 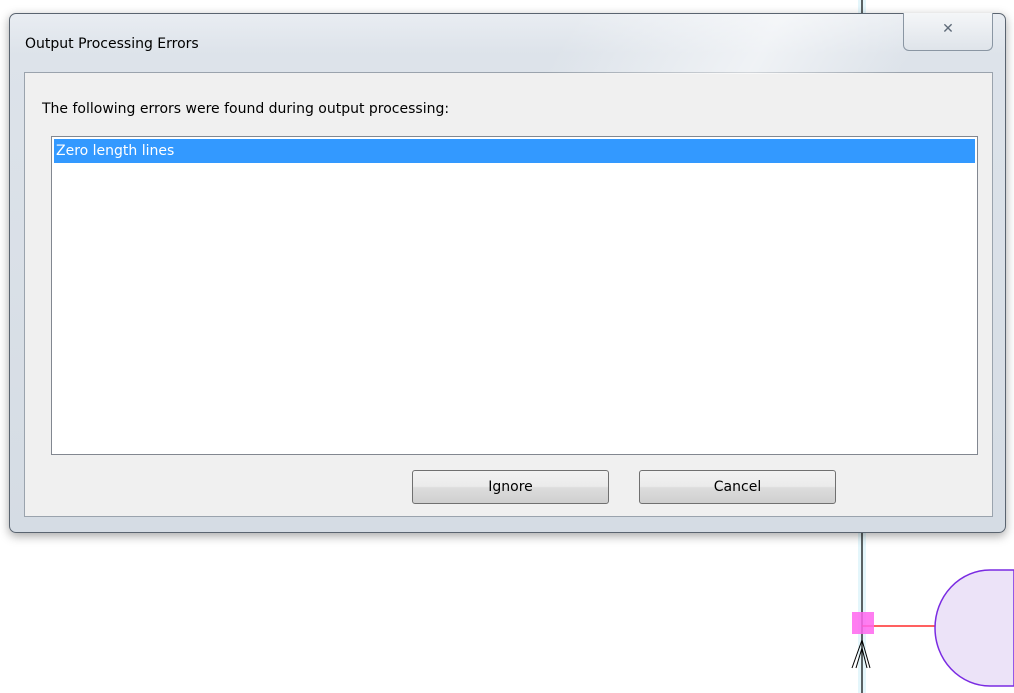 What do you see at coordinates (948, 28) in the screenshot?
I see `close-icon: ✕` at bounding box center [948, 28].